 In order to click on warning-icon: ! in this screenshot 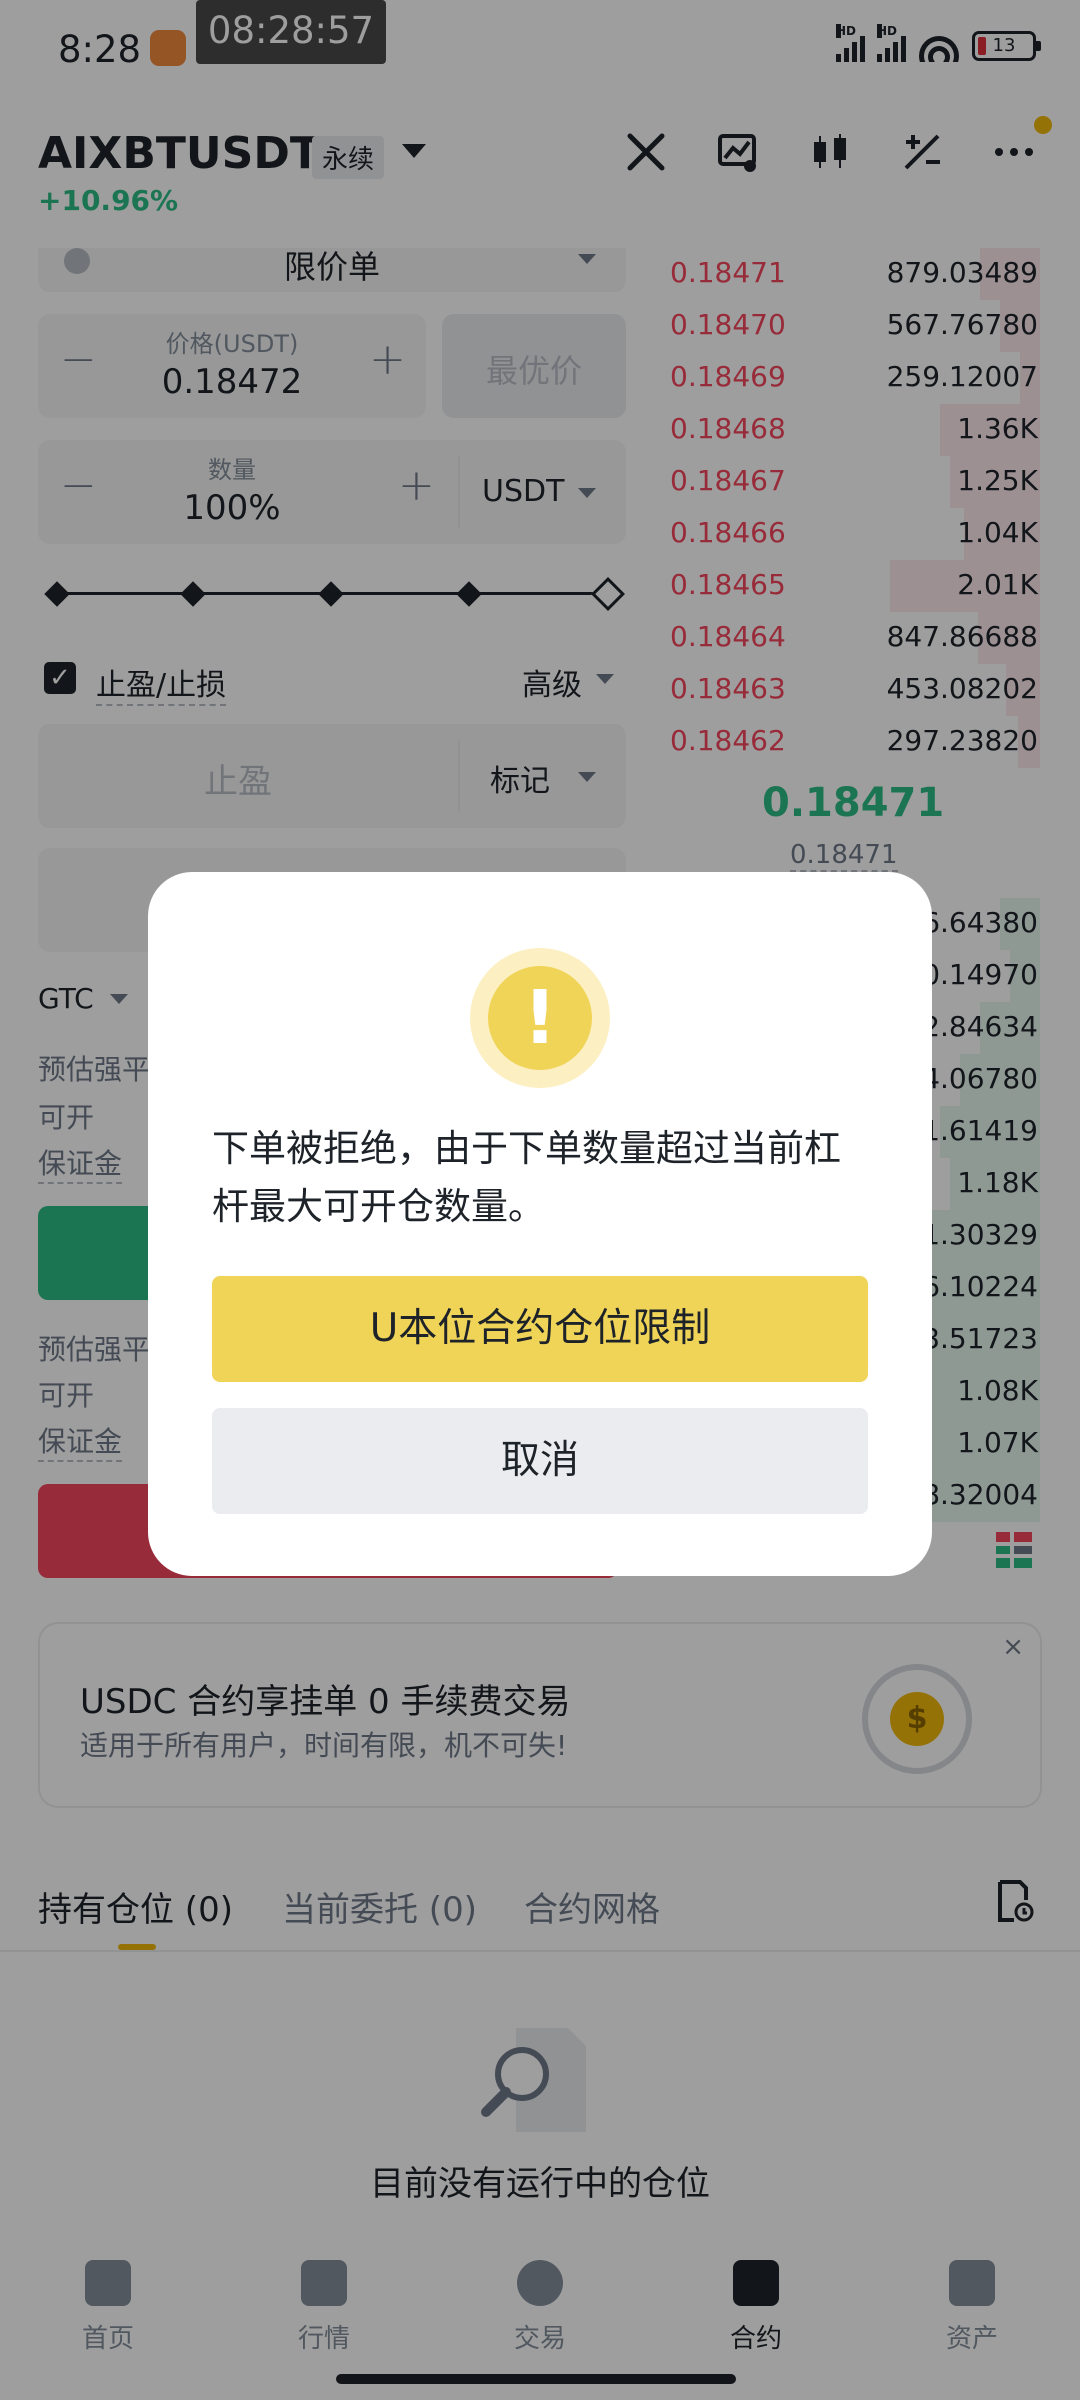, I will do `click(540, 1018)`.